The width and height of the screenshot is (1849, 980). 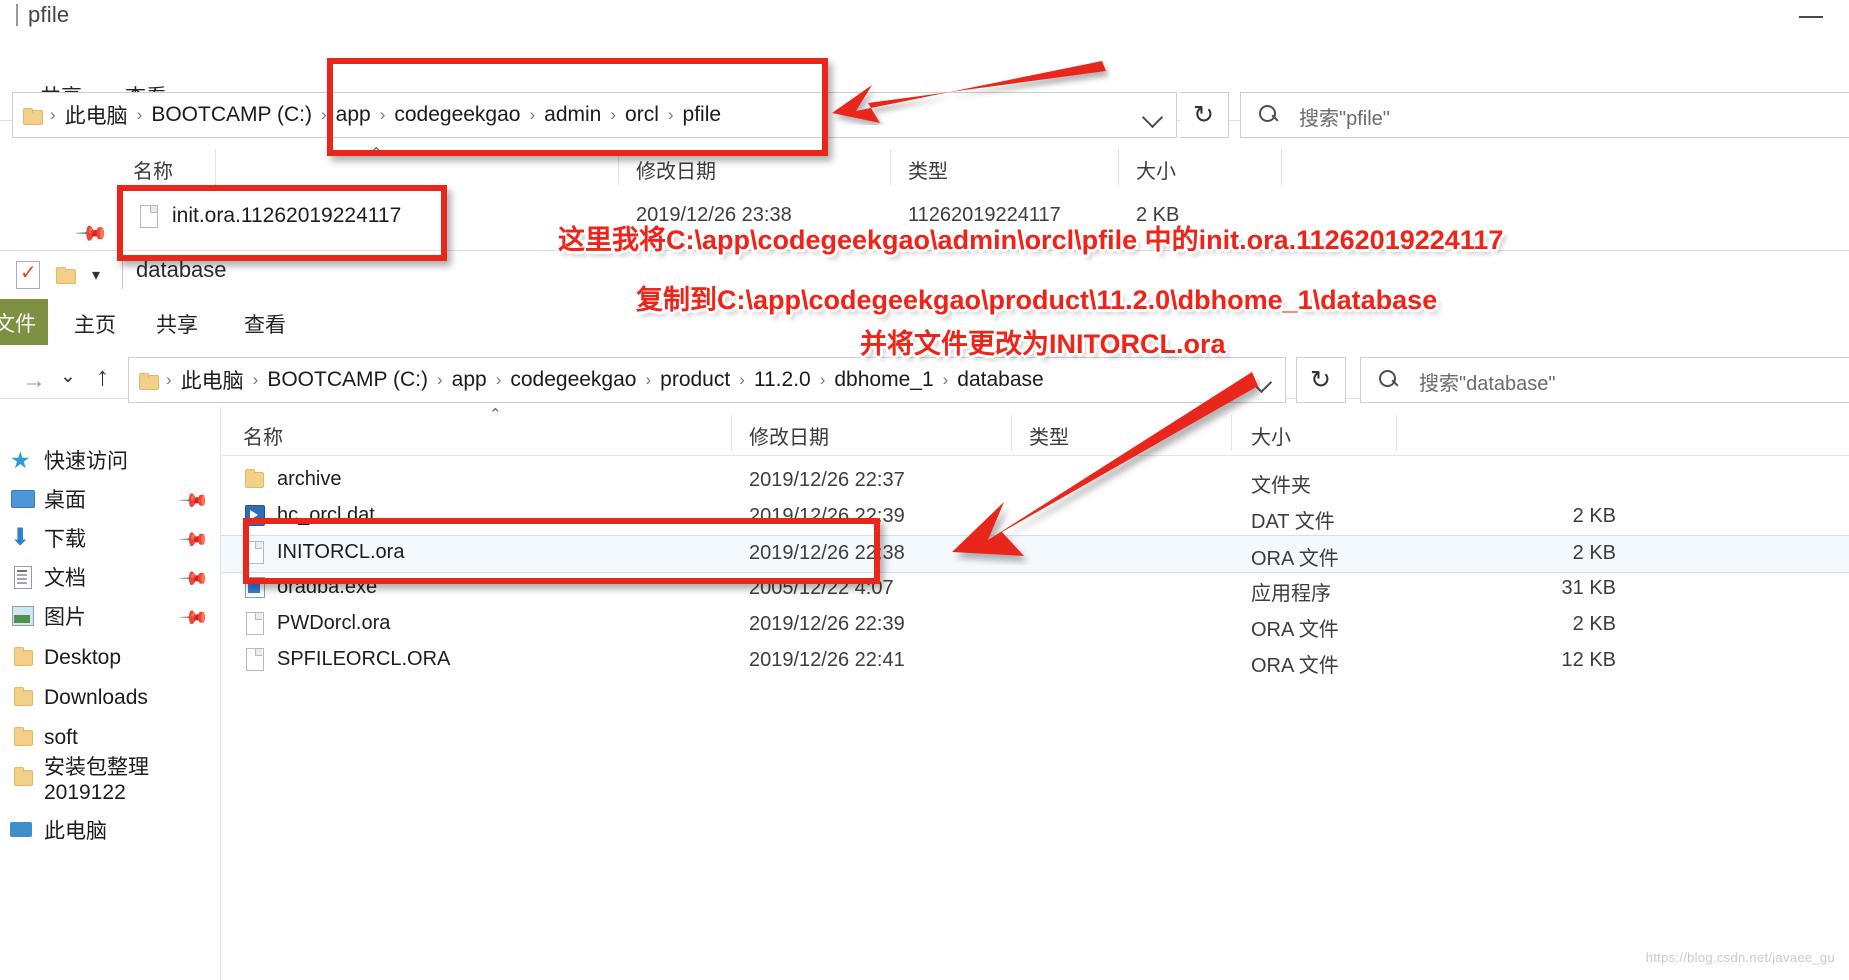 I want to click on file-type: 文件夹, so click(x=1281, y=486).